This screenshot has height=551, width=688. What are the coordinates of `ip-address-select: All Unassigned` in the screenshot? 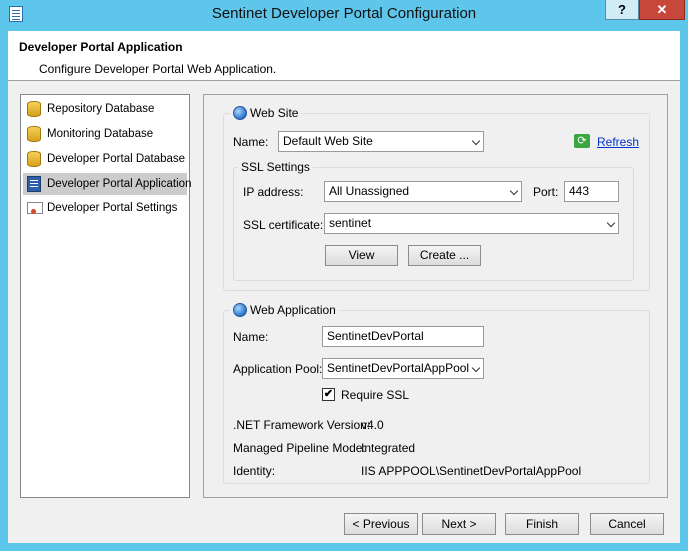 It's located at (423, 191).